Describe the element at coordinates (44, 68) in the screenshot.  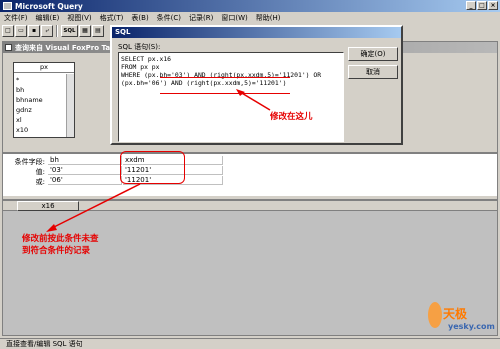
I see `table-name: px` at that location.